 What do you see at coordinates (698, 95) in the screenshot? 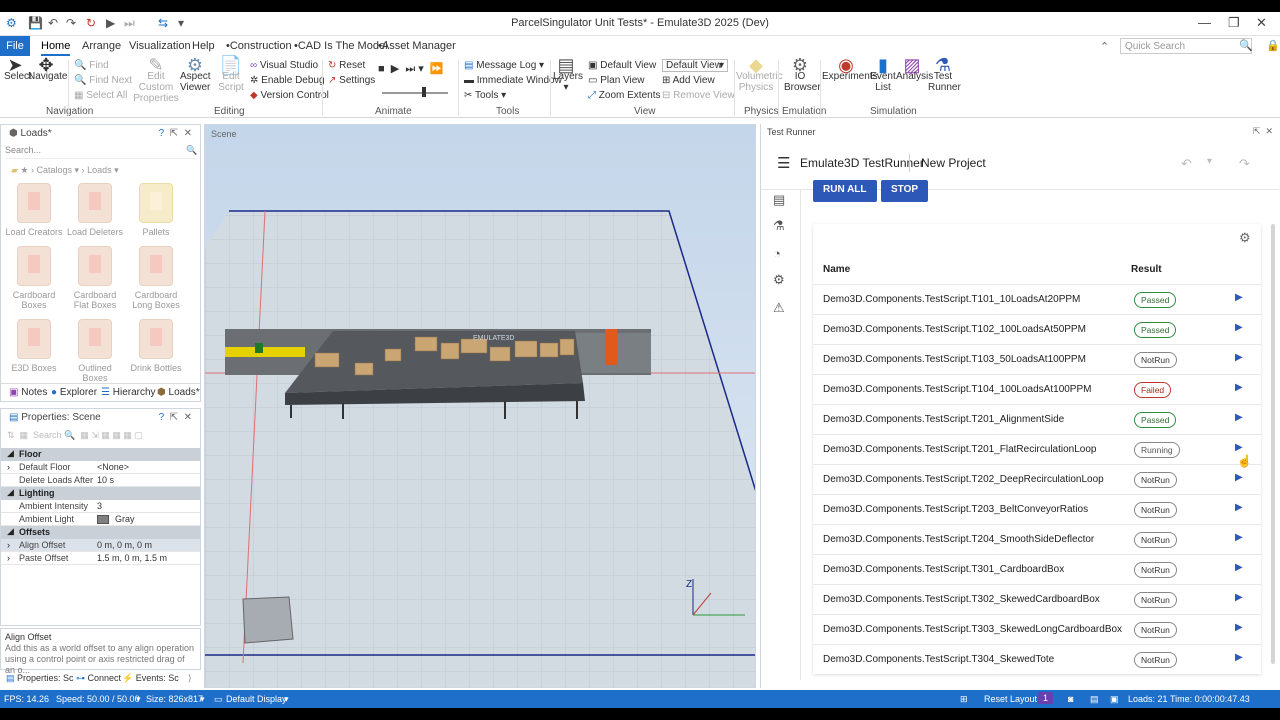
I see `remove-view-button: ⊟ Remove View` at bounding box center [698, 95].